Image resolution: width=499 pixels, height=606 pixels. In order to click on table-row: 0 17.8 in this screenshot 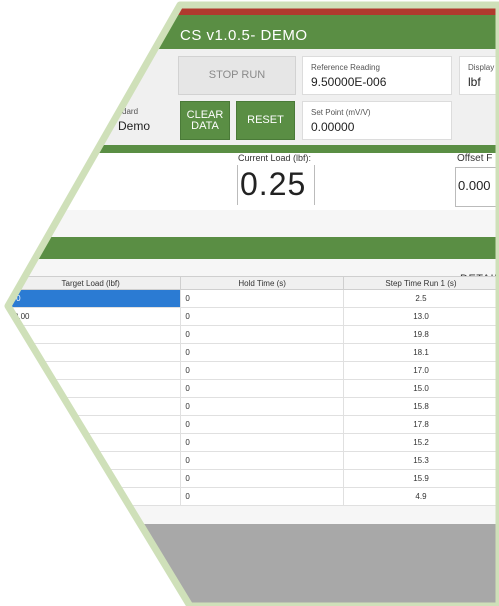, I will do `click(253, 424)`.